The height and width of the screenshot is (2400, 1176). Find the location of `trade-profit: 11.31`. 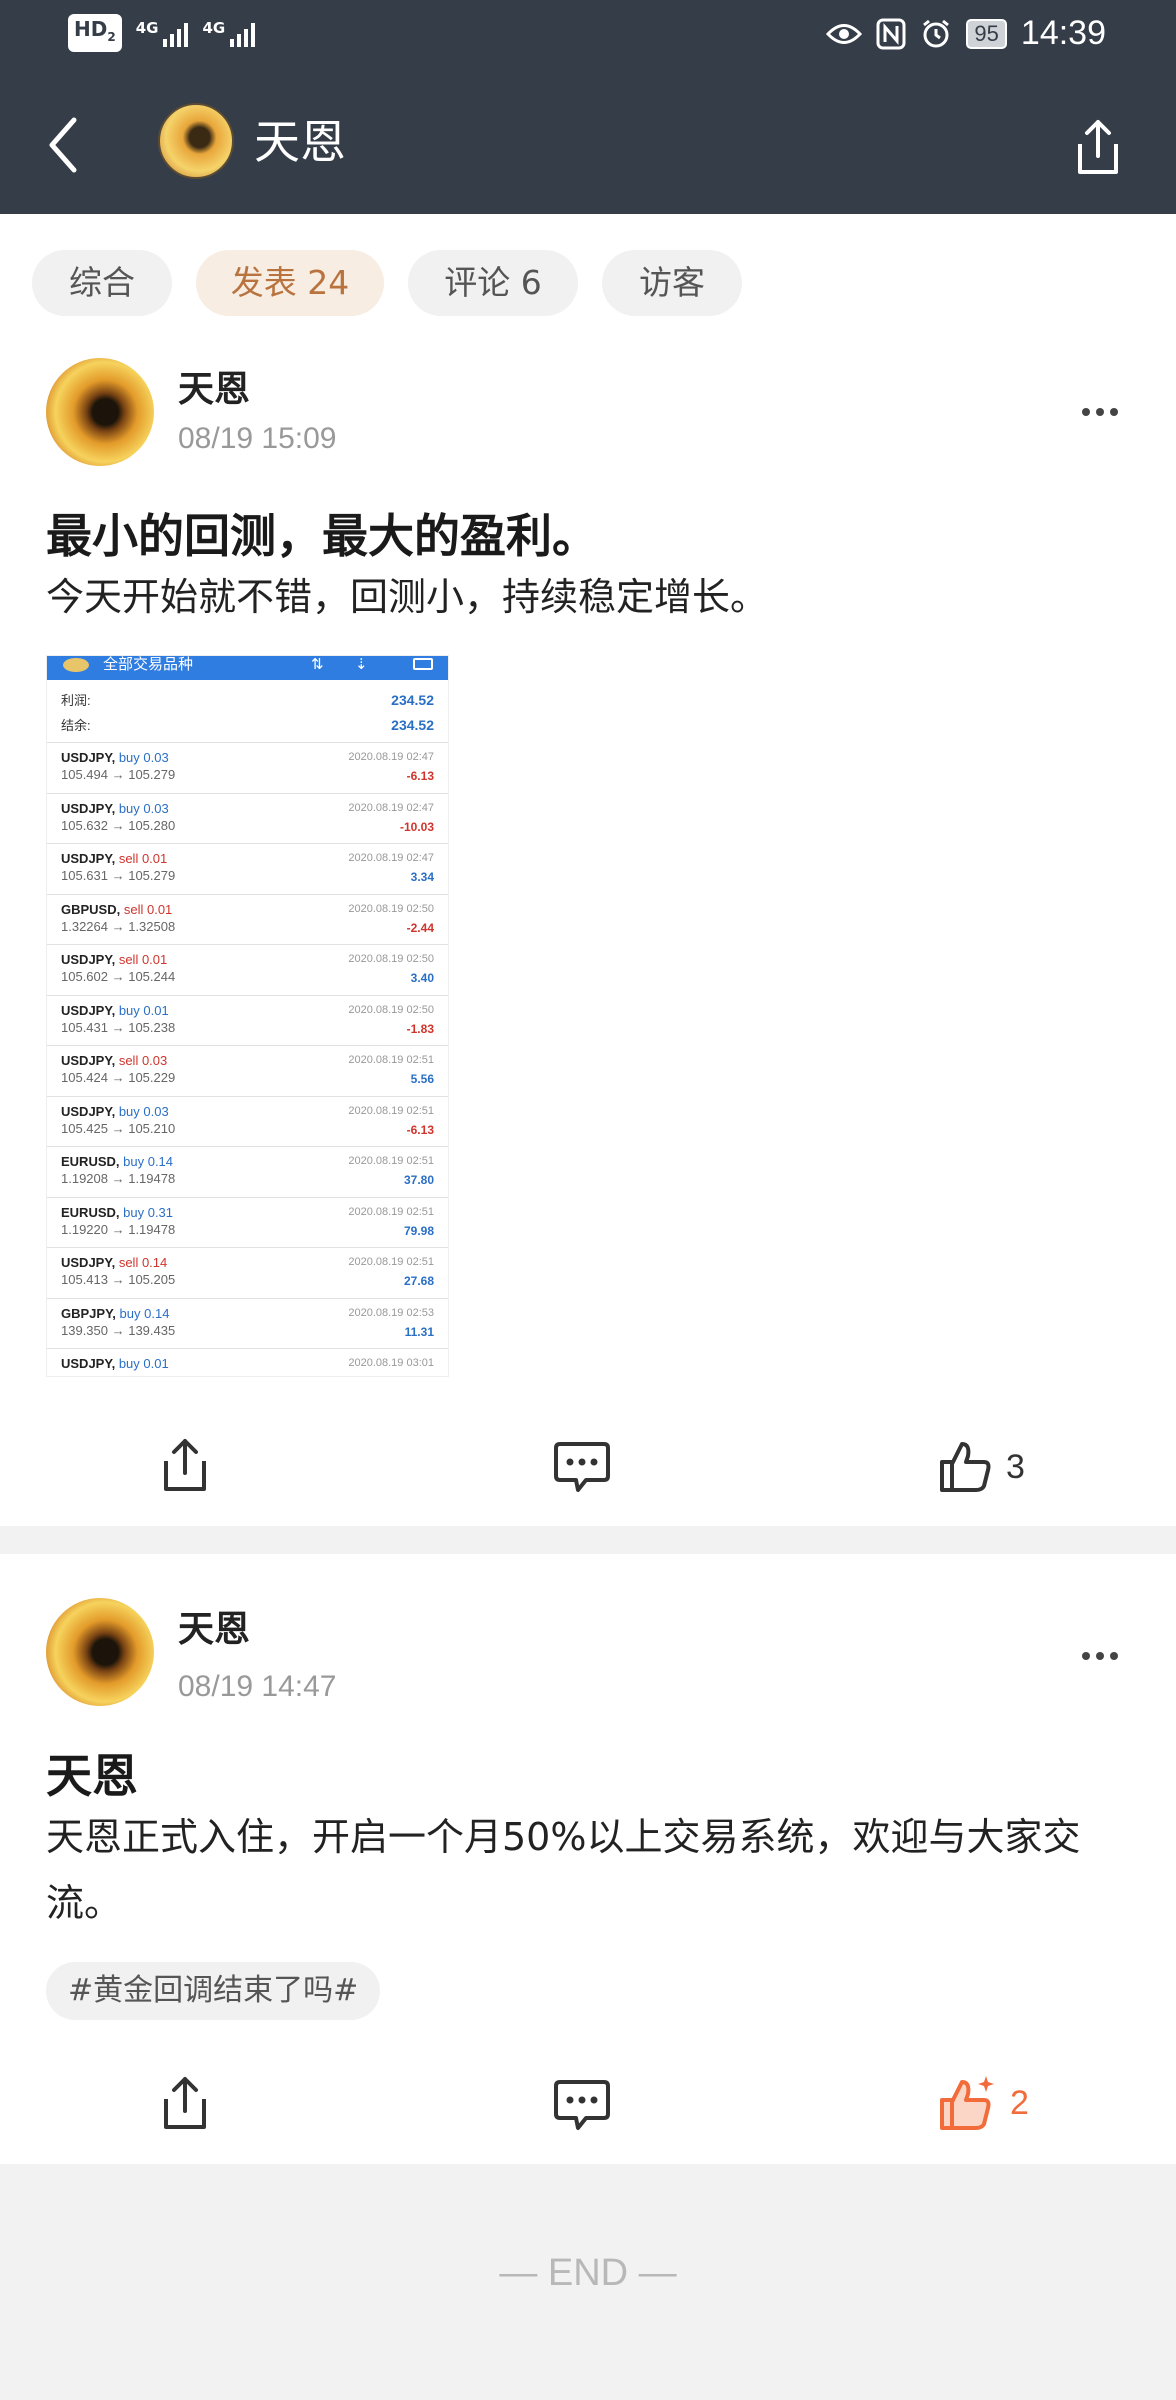

trade-profit: 11.31 is located at coordinates (419, 1331).